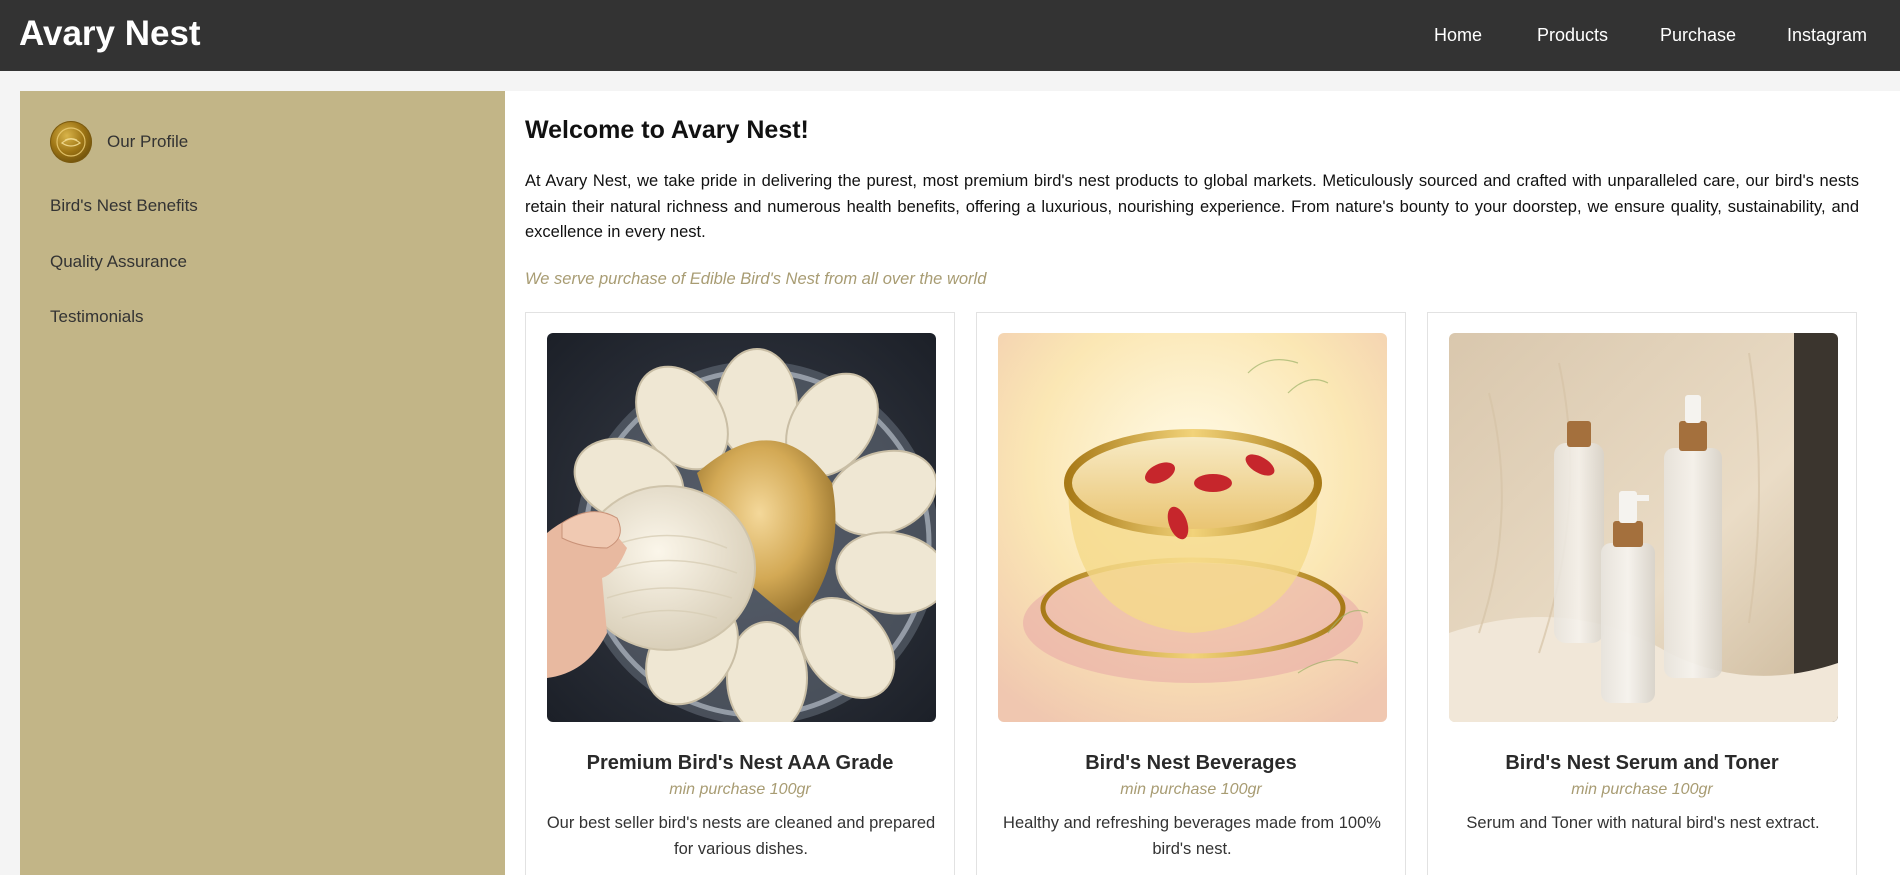 This screenshot has width=1900, height=875. Describe the element at coordinates (147, 142) in the screenshot. I see `sidebar-item-our-profile: Our Profile` at that location.